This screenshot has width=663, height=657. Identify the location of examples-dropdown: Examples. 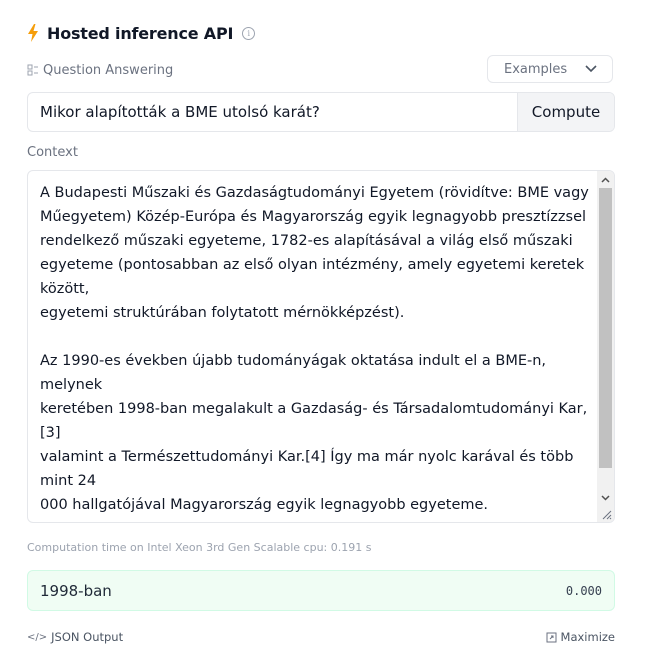
(550, 69).